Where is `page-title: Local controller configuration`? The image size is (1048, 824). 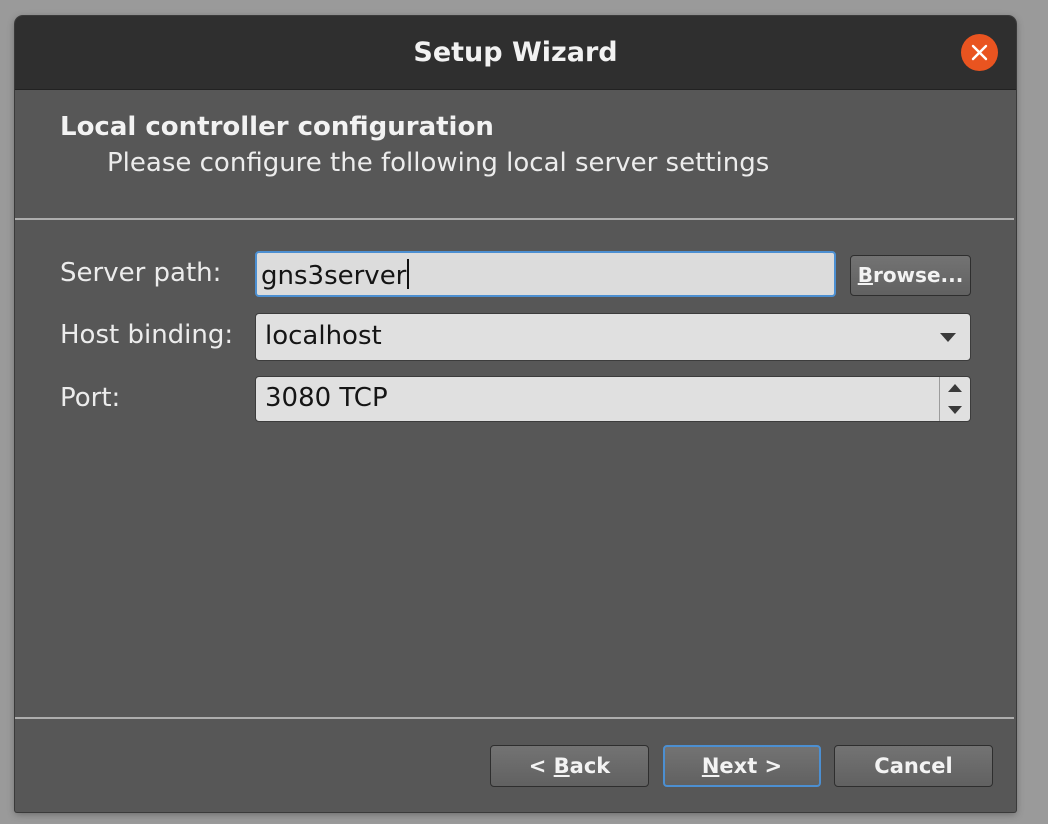 page-title: Local controller configuration is located at coordinates (277, 127).